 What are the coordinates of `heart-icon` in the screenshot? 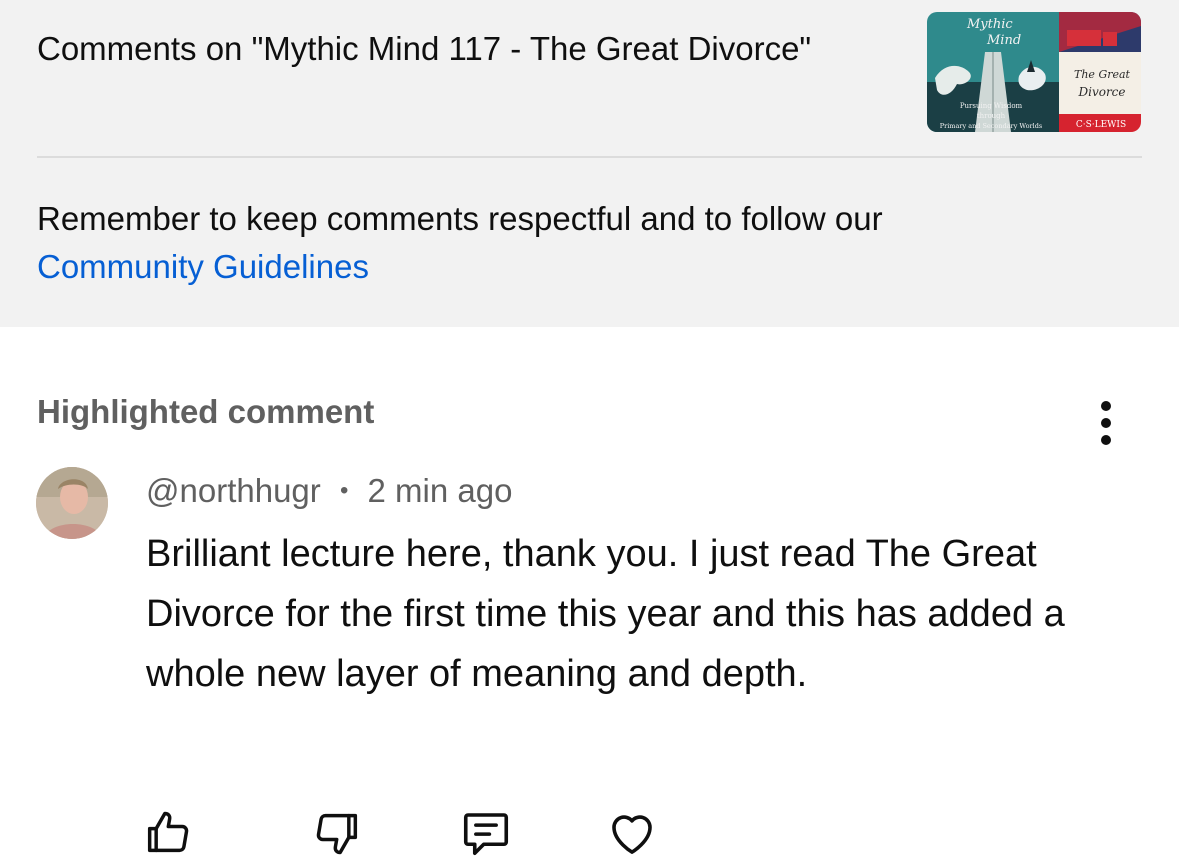 It's located at (632, 833).